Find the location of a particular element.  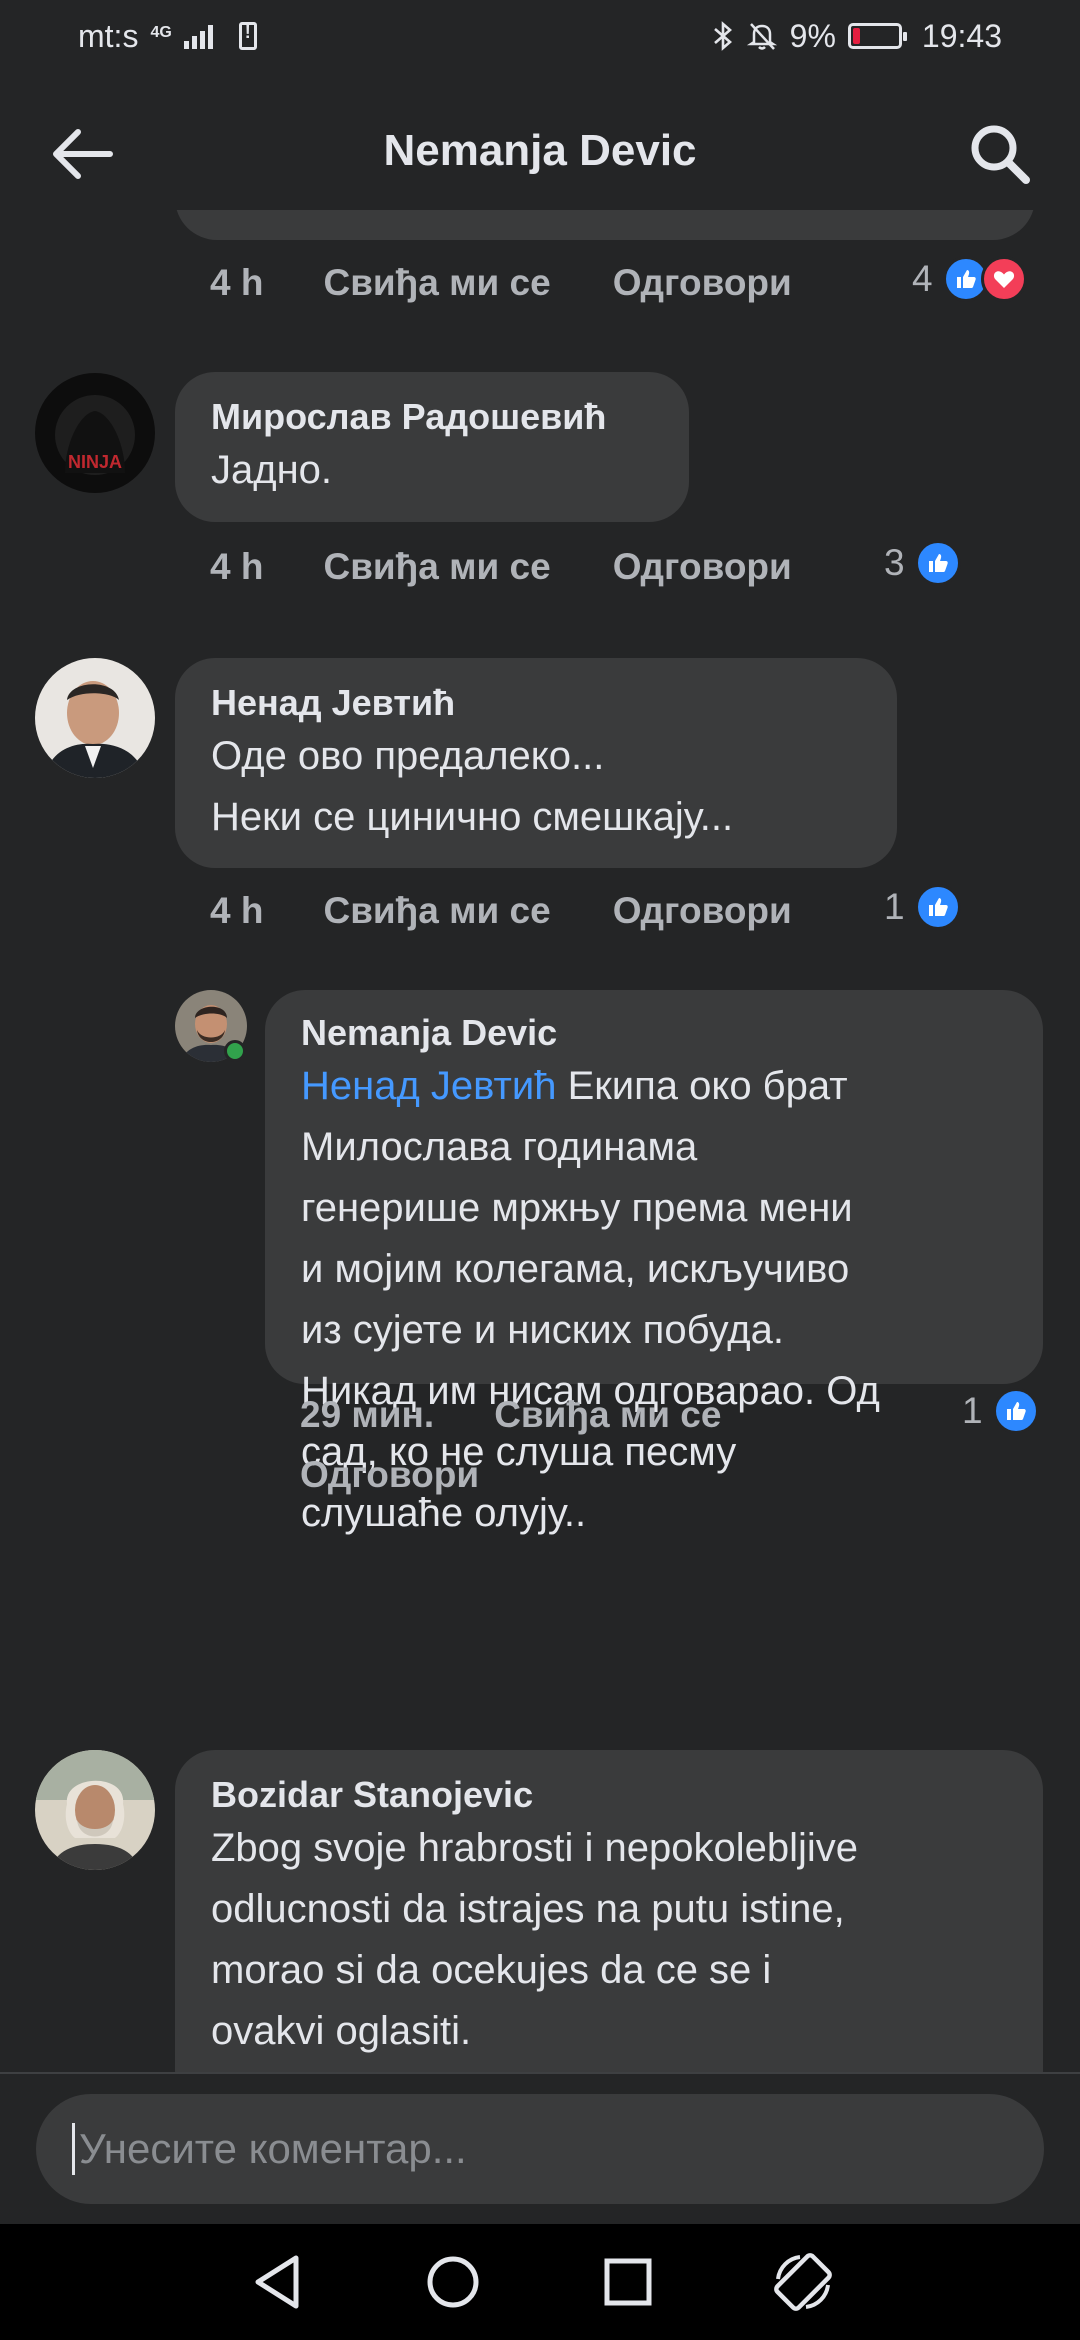

comment-author: Bozidar Stanojevic is located at coordinates (609, 1795).